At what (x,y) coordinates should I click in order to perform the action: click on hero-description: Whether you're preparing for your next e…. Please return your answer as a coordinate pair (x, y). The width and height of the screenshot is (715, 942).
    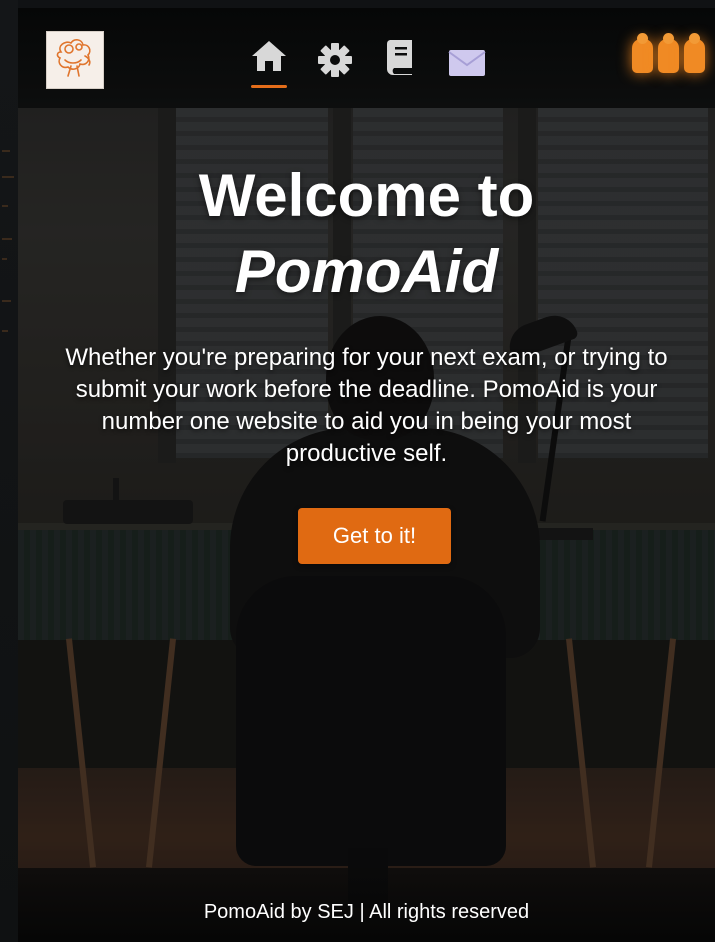
    Looking at the image, I should click on (366, 405).